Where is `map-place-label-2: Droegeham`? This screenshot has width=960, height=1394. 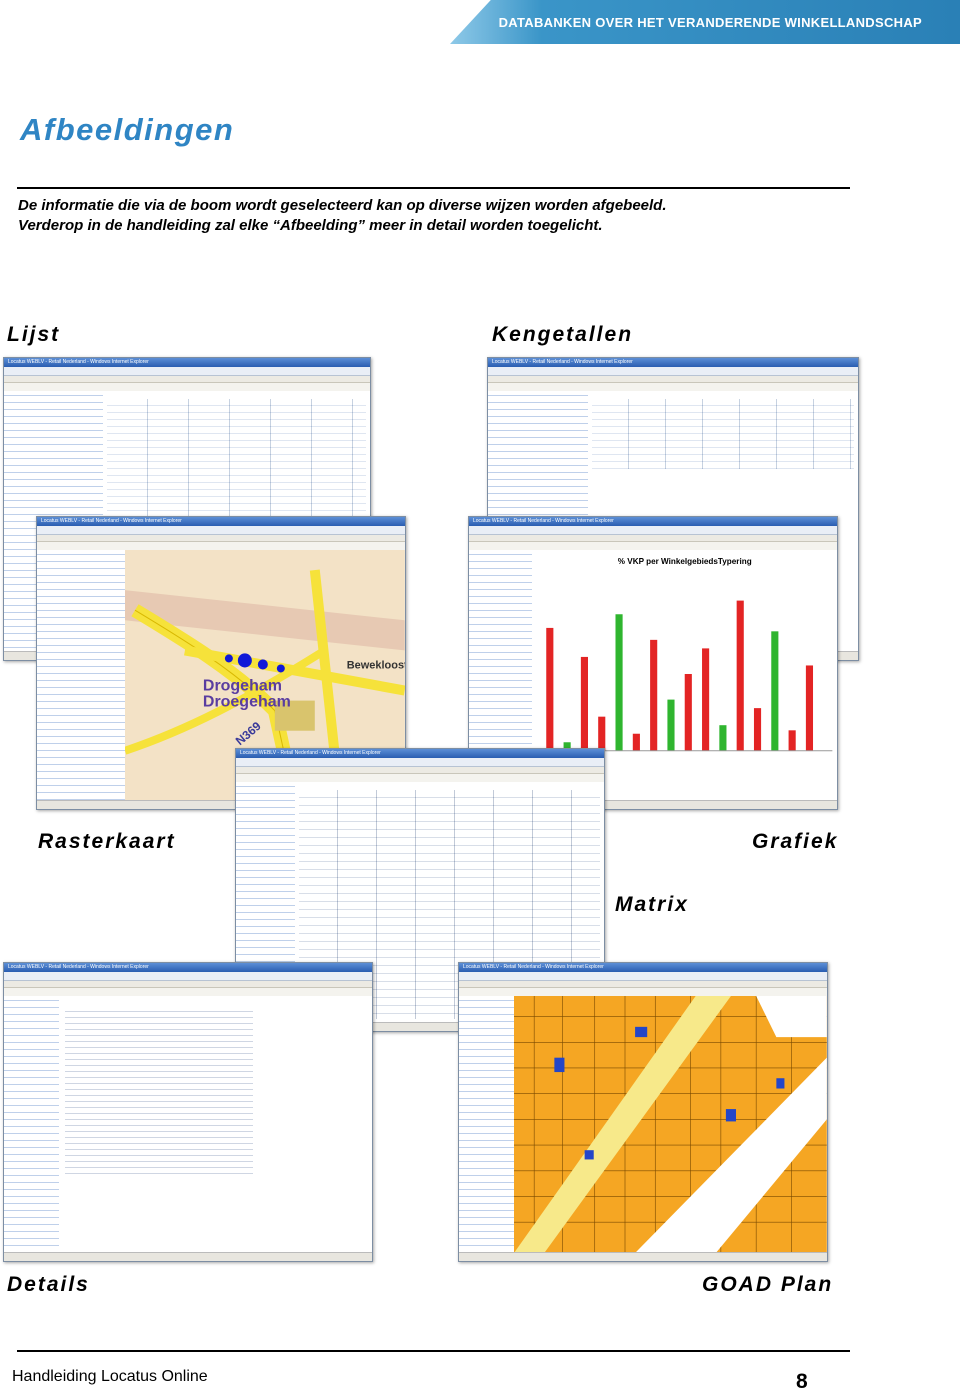 map-place-label-2: Droegeham is located at coordinates (247, 702).